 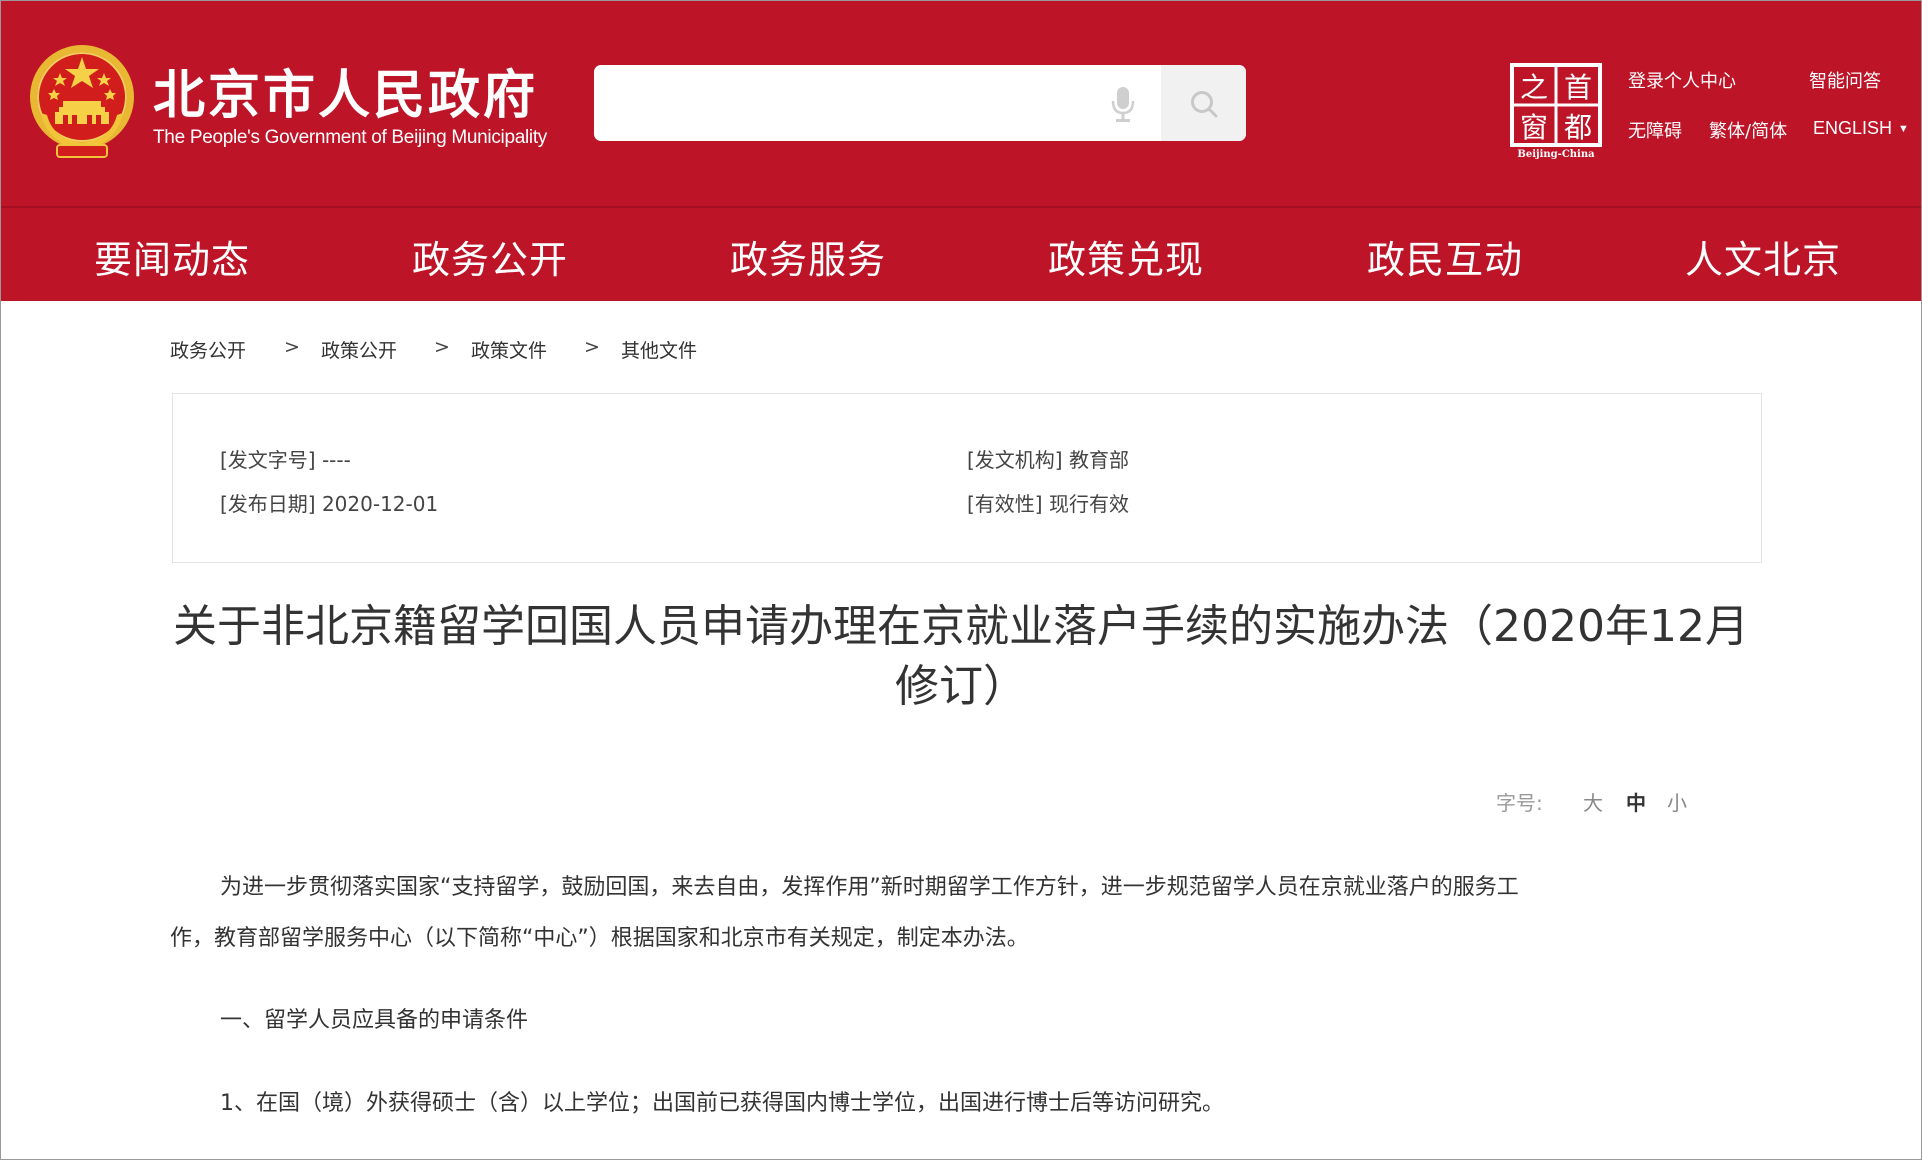 I want to click on search-box, so click(x=920, y=103).